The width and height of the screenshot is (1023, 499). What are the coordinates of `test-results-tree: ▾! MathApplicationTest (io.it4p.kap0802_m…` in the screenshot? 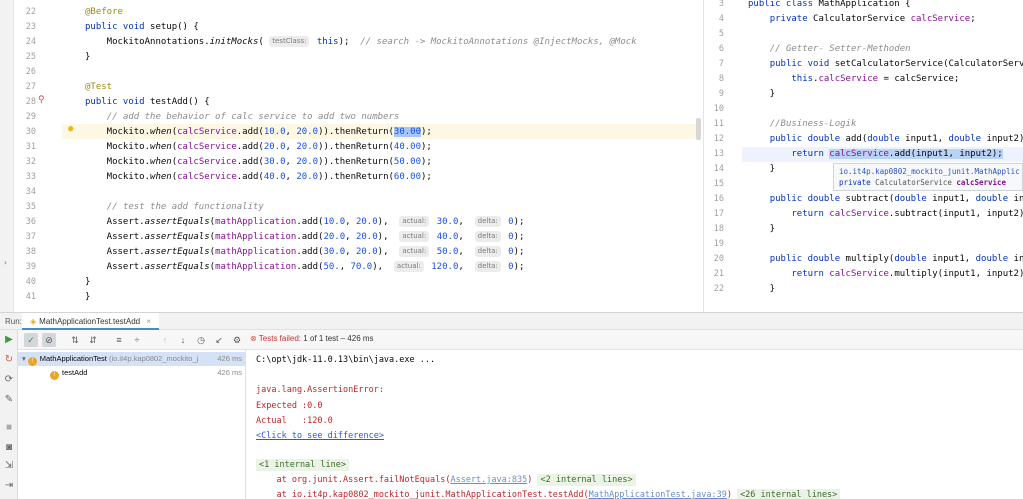 It's located at (132, 424).